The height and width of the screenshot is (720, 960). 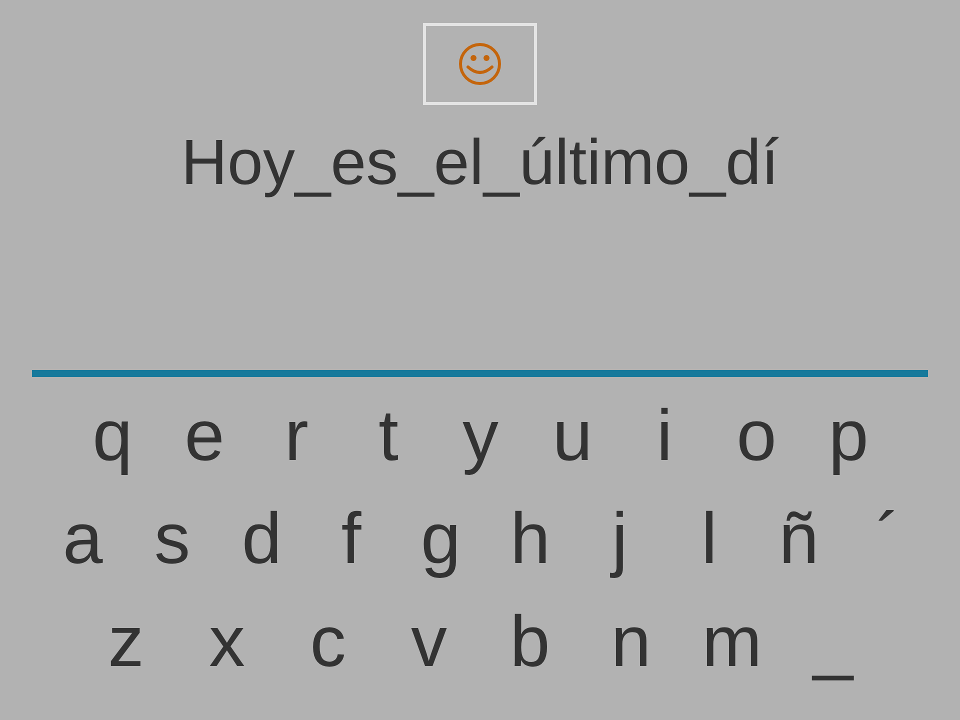 What do you see at coordinates (480, 436) in the screenshot?
I see `letter-key: y` at bounding box center [480, 436].